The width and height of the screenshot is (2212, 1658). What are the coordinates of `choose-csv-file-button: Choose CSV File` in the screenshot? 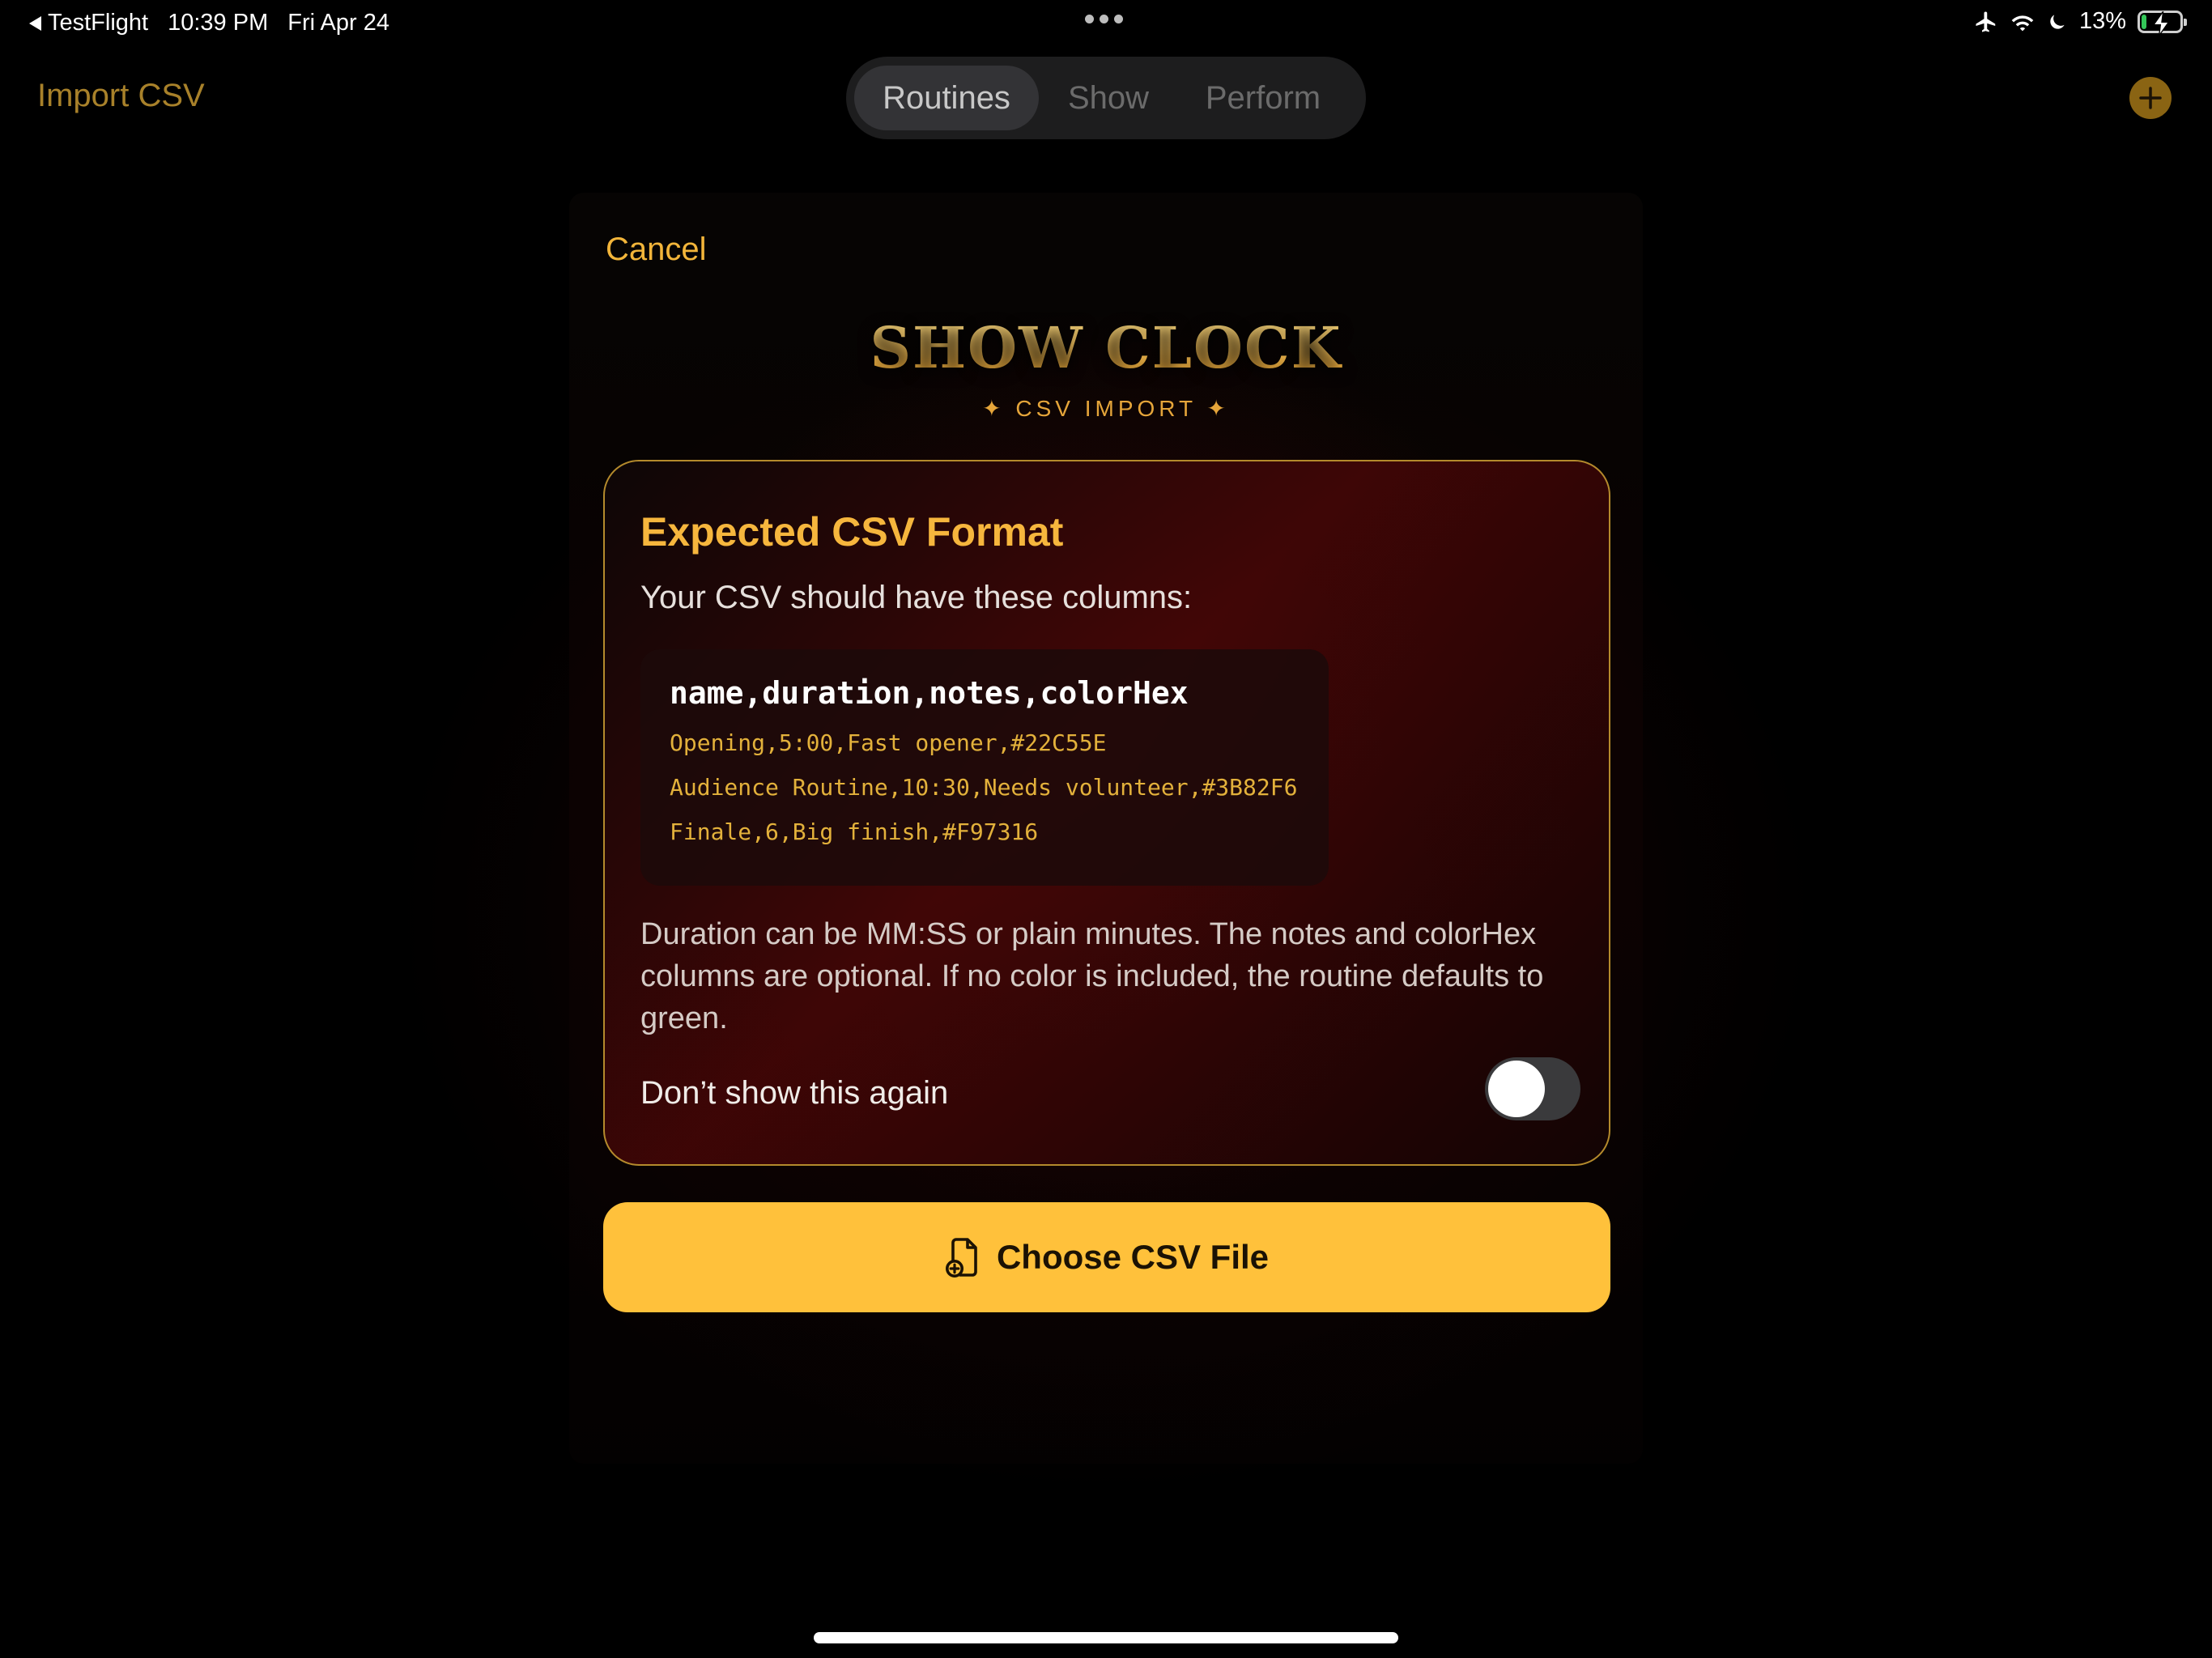 It's located at (1106, 1257).